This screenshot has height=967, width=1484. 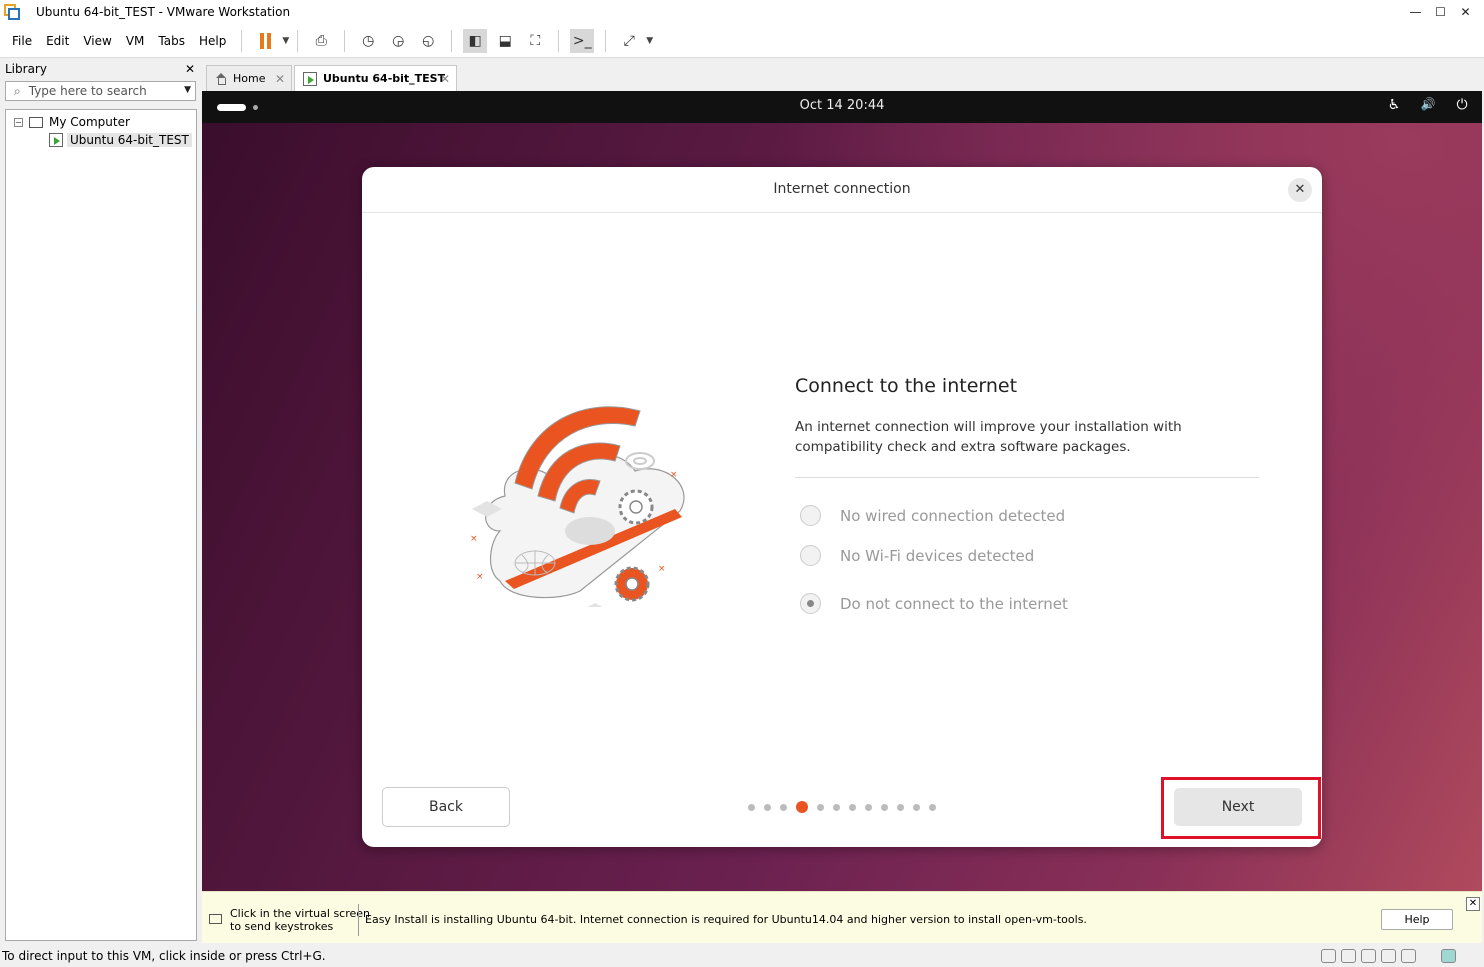 I want to click on revert-icon: ◶, so click(x=398, y=40).